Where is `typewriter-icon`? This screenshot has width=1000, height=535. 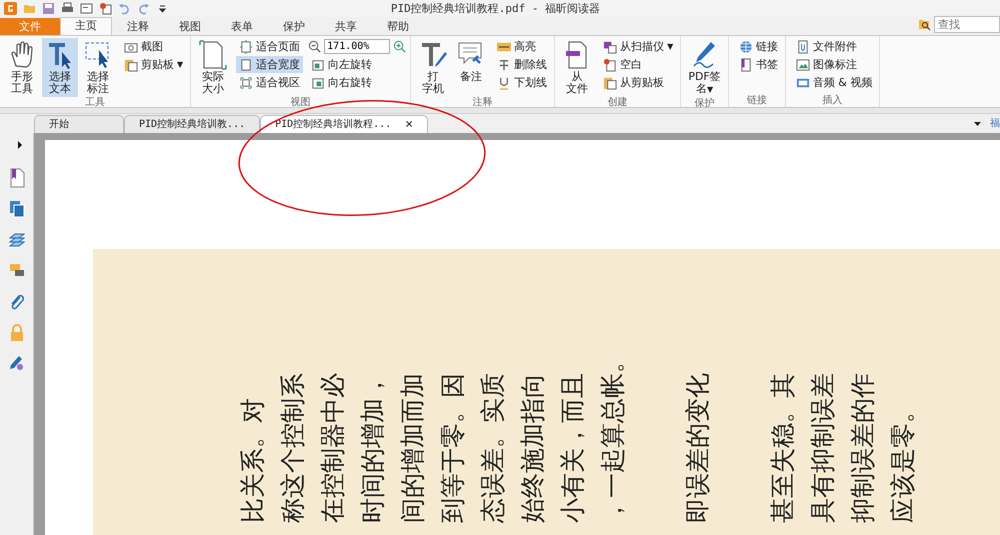
typewriter-icon is located at coordinates (433, 55).